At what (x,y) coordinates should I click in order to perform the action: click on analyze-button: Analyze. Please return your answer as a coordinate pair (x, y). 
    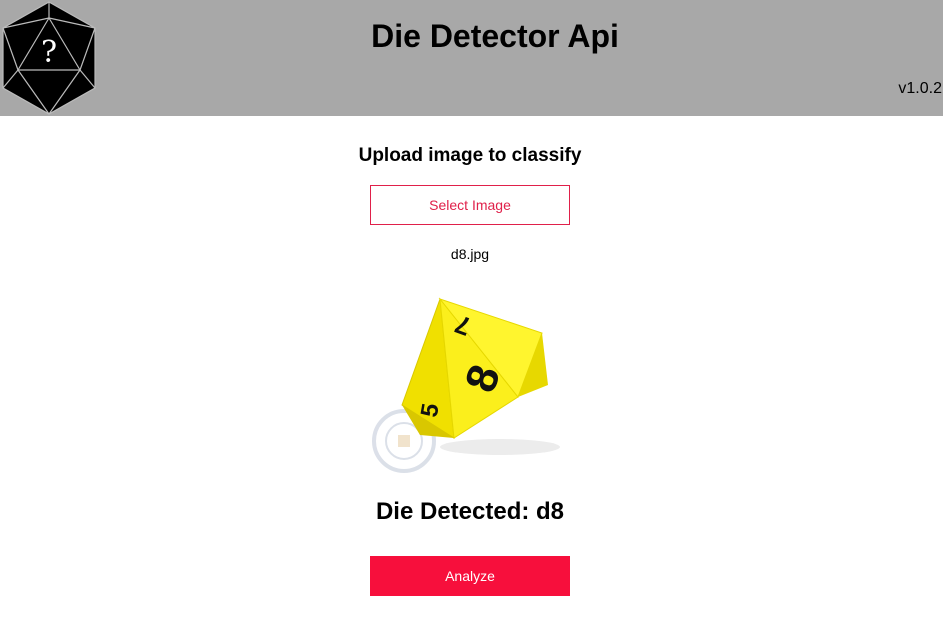
    Looking at the image, I should click on (470, 576).